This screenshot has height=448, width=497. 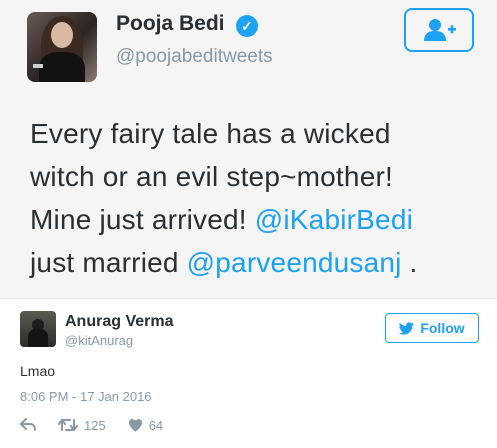 I want to click on retweet-button: 125, so click(x=82, y=425).